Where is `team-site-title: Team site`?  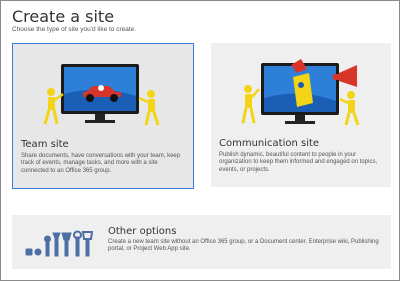 team-site-title: Team site is located at coordinates (45, 144).